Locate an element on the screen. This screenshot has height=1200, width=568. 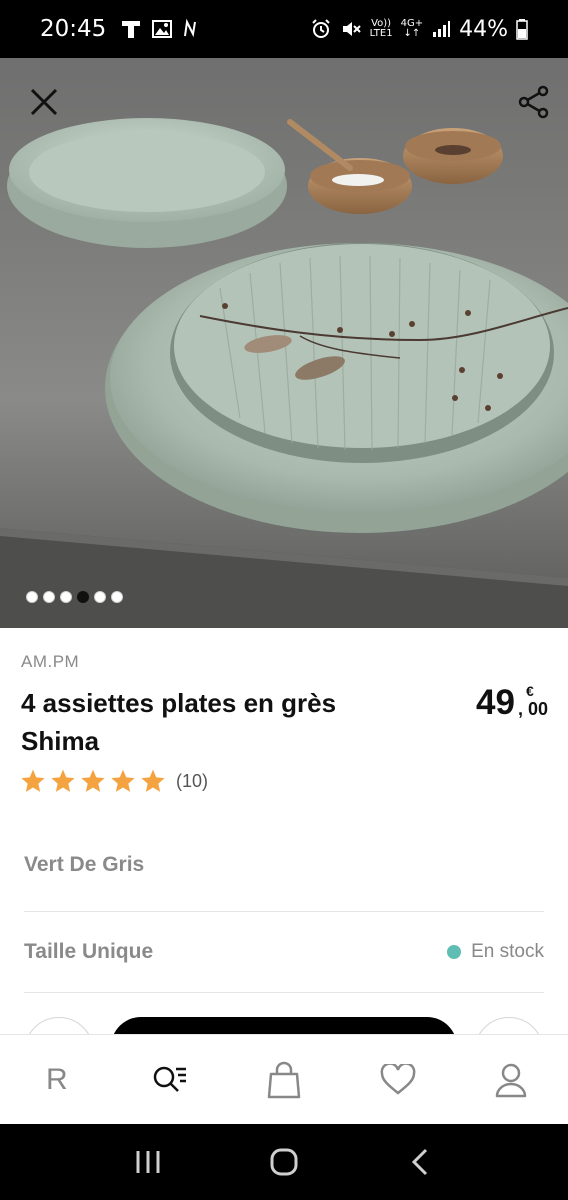
share-button is located at coordinates (534, 102).